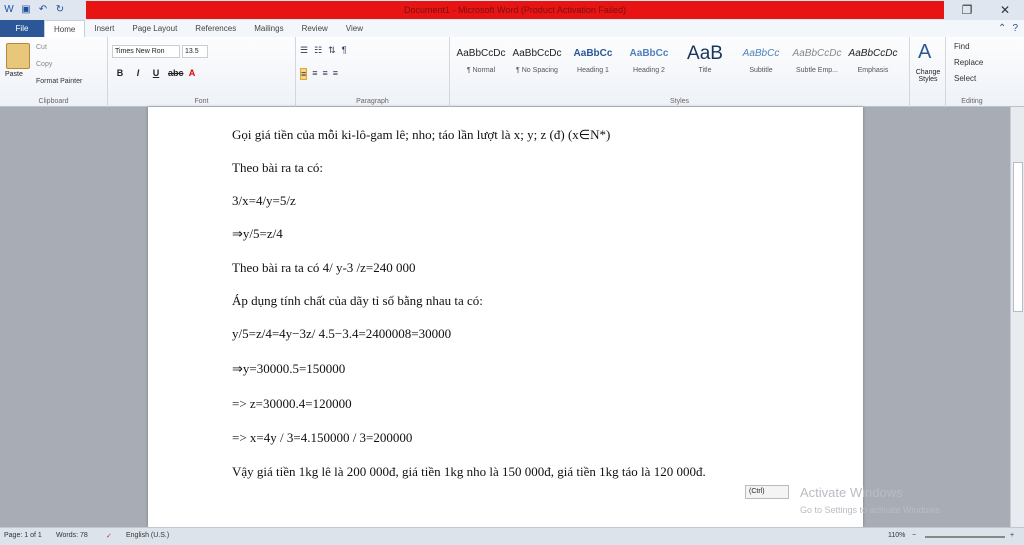 This screenshot has width=1024, height=545. What do you see at coordinates (649, 63) in the screenshot?
I see `style-heading-2: AaBbCc Heading 2` at bounding box center [649, 63].